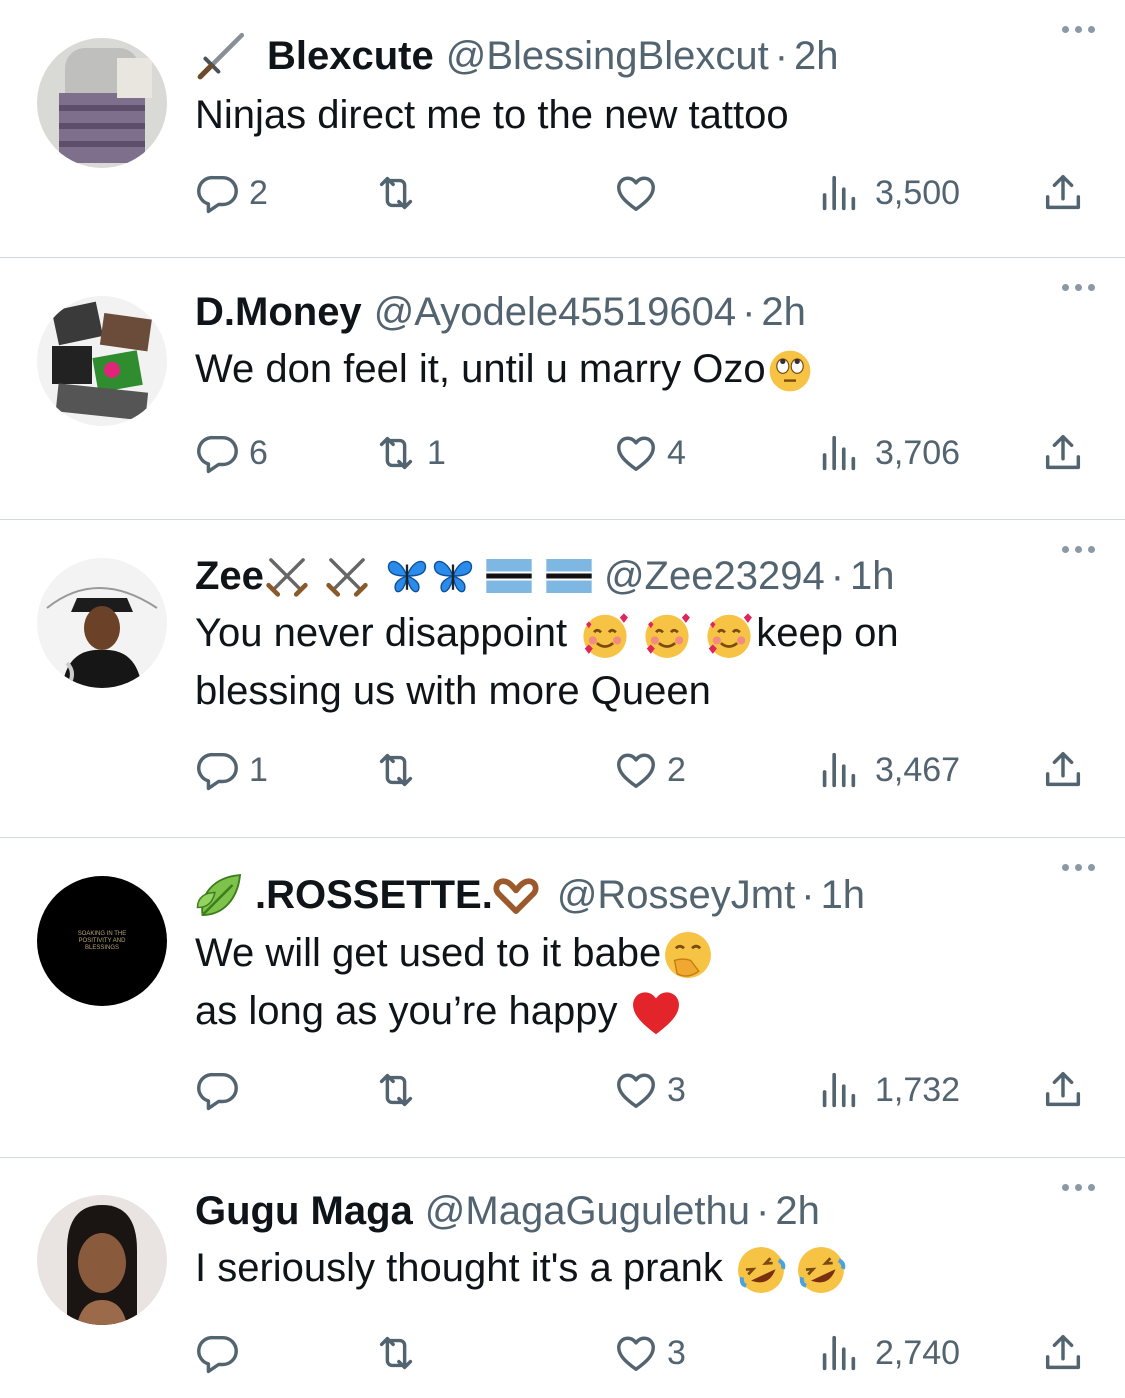  What do you see at coordinates (676, 1089) in the screenshot?
I see `like-count: 3` at bounding box center [676, 1089].